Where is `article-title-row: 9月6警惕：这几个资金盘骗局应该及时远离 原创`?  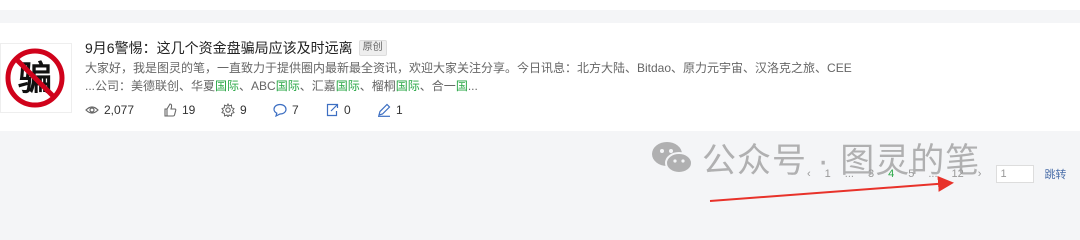 article-title-row: 9月6警惕：这几个资金盘骗局应该及时远离 原创 is located at coordinates (236, 48).